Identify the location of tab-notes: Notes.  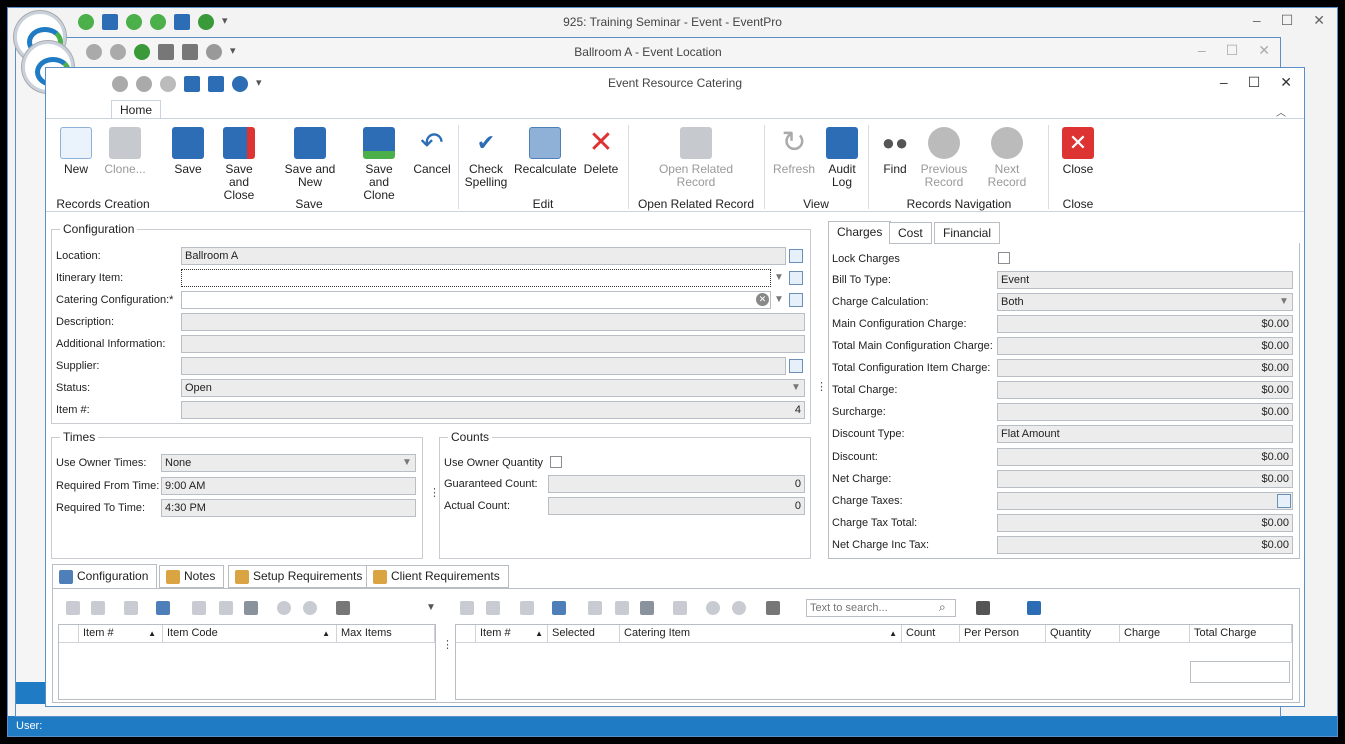
(192, 576).